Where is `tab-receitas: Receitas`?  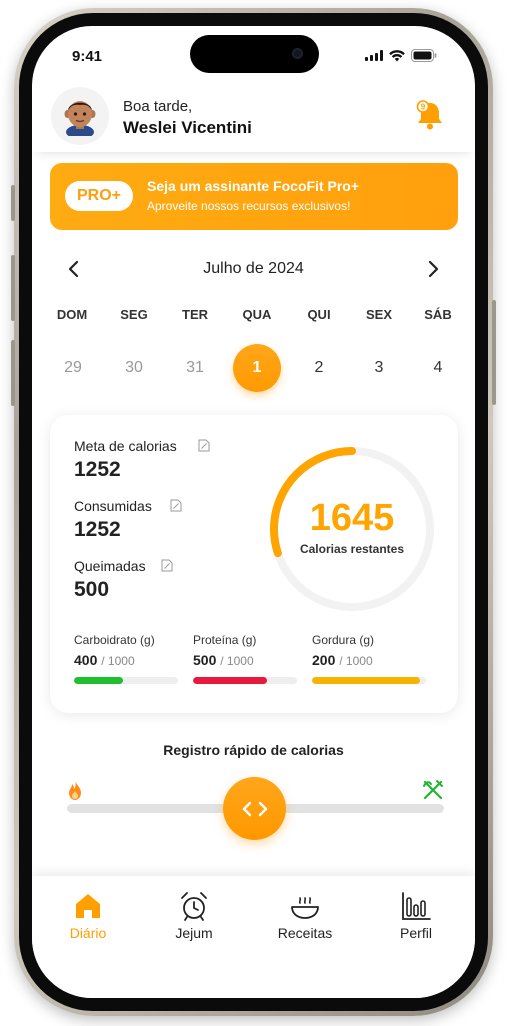
tab-receitas: Receitas is located at coordinates (305, 915).